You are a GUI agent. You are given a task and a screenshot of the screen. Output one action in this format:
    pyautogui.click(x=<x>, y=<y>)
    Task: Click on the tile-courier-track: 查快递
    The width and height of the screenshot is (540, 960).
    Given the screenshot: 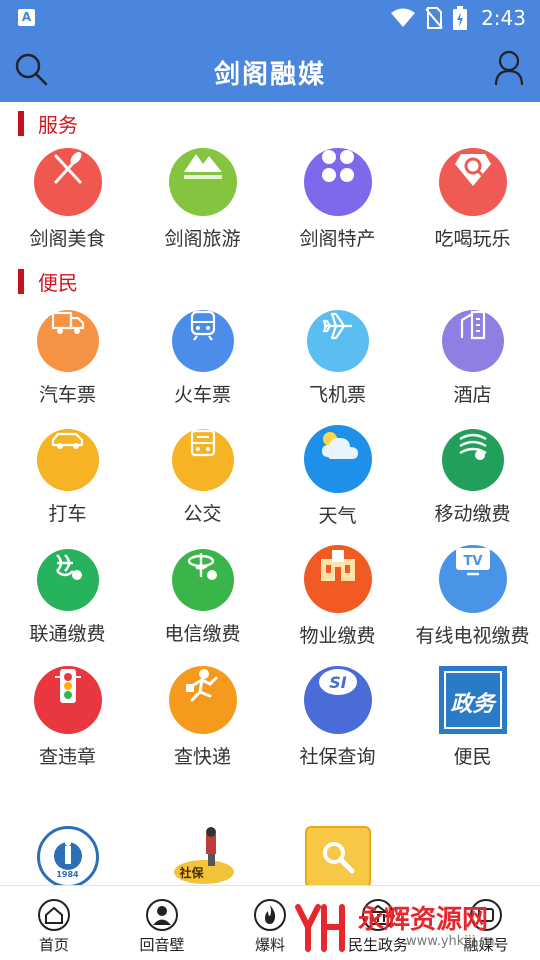 What is the action you would take?
    pyautogui.click(x=202, y=717)
    